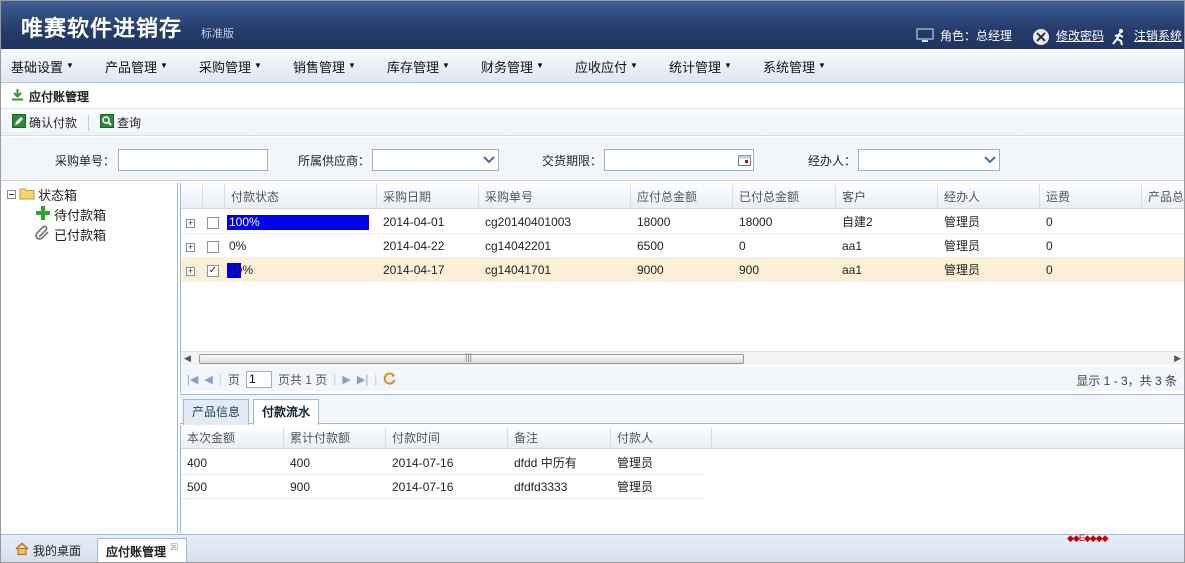 The width and height of the screenshot is (1185, 563). Describe the element at coordinates (346, 379) in the screenshot. I see `next-page-icon: ▶` at that location.